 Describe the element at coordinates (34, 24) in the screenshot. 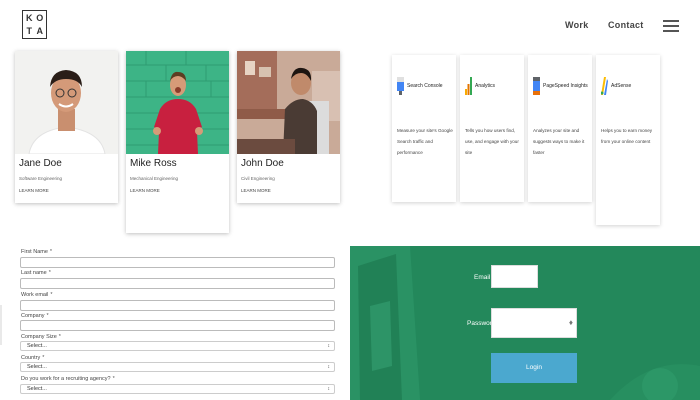

I see `kota-logo: K O T A` at that location.